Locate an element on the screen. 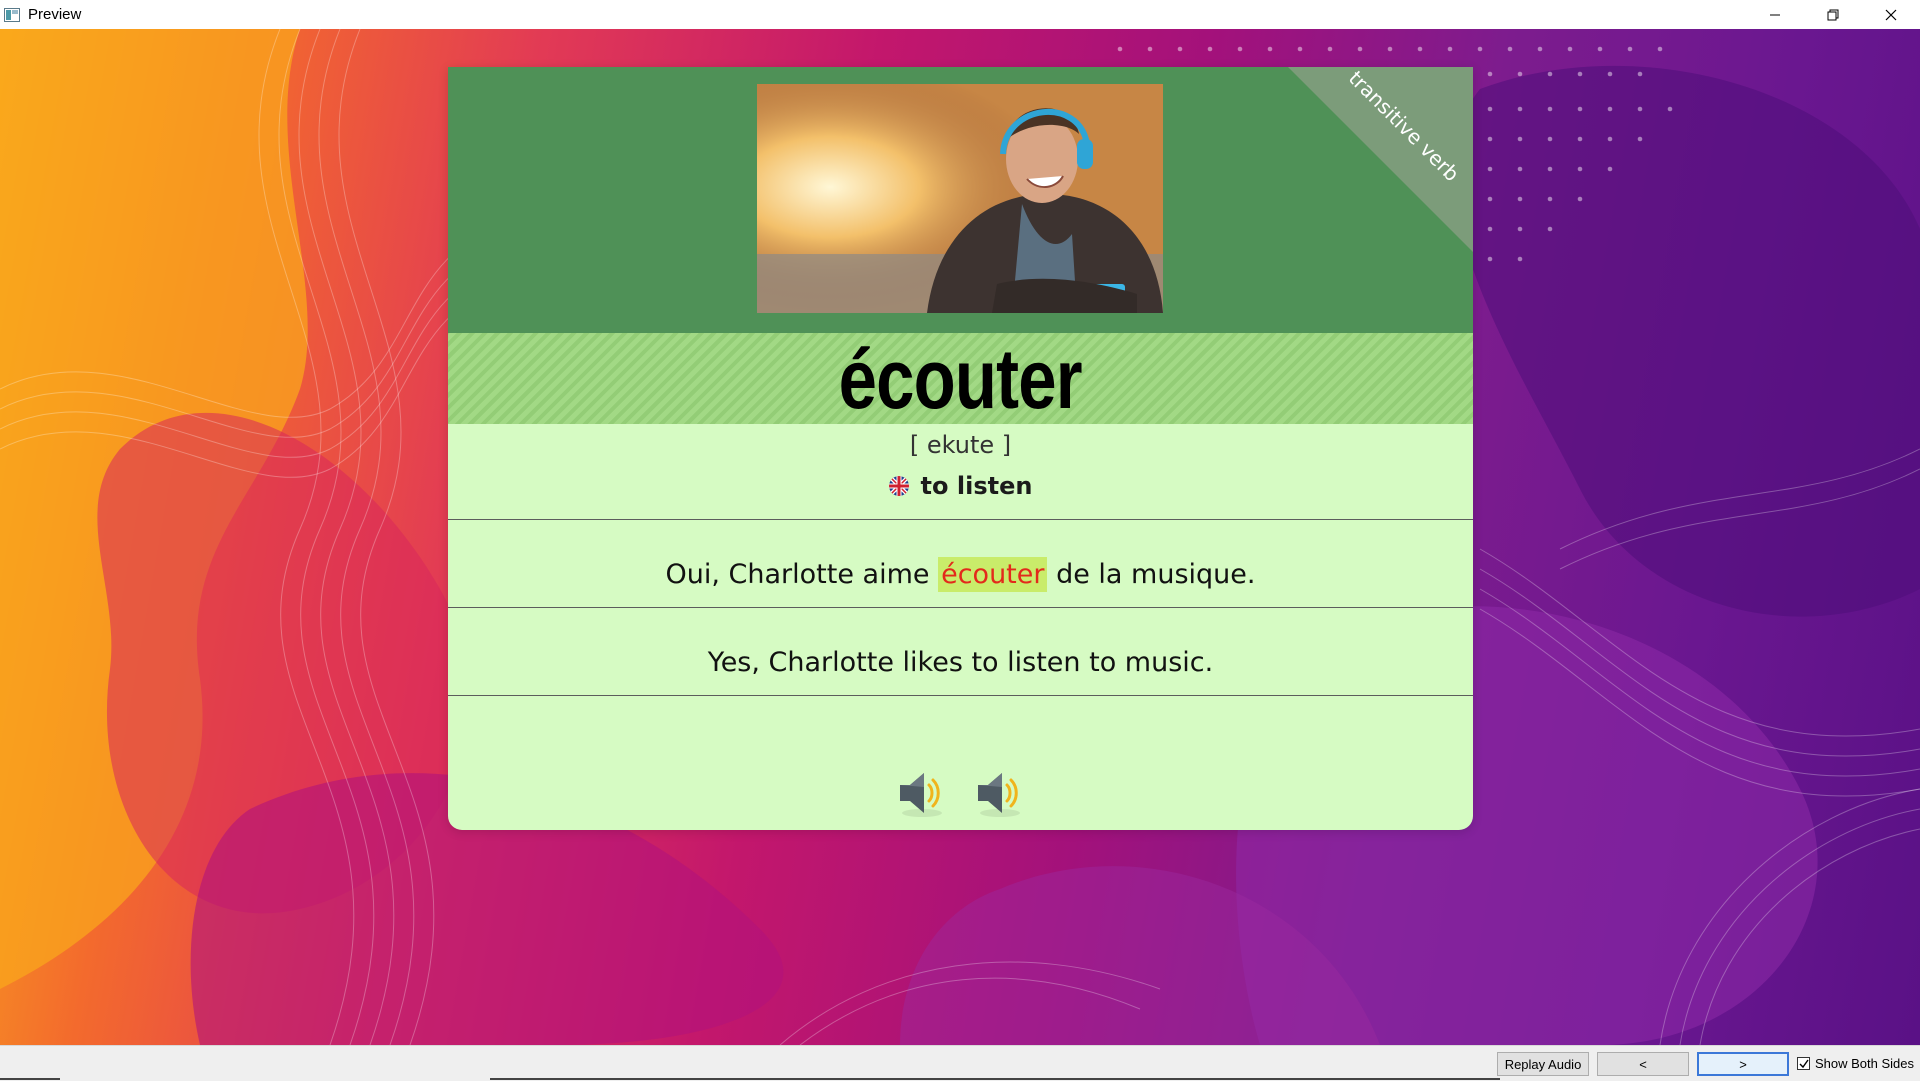 The width and height of the screenshot is (1920, 1081). replay-audio-button: Replay Audio is located at coordinates (1543, 1064).